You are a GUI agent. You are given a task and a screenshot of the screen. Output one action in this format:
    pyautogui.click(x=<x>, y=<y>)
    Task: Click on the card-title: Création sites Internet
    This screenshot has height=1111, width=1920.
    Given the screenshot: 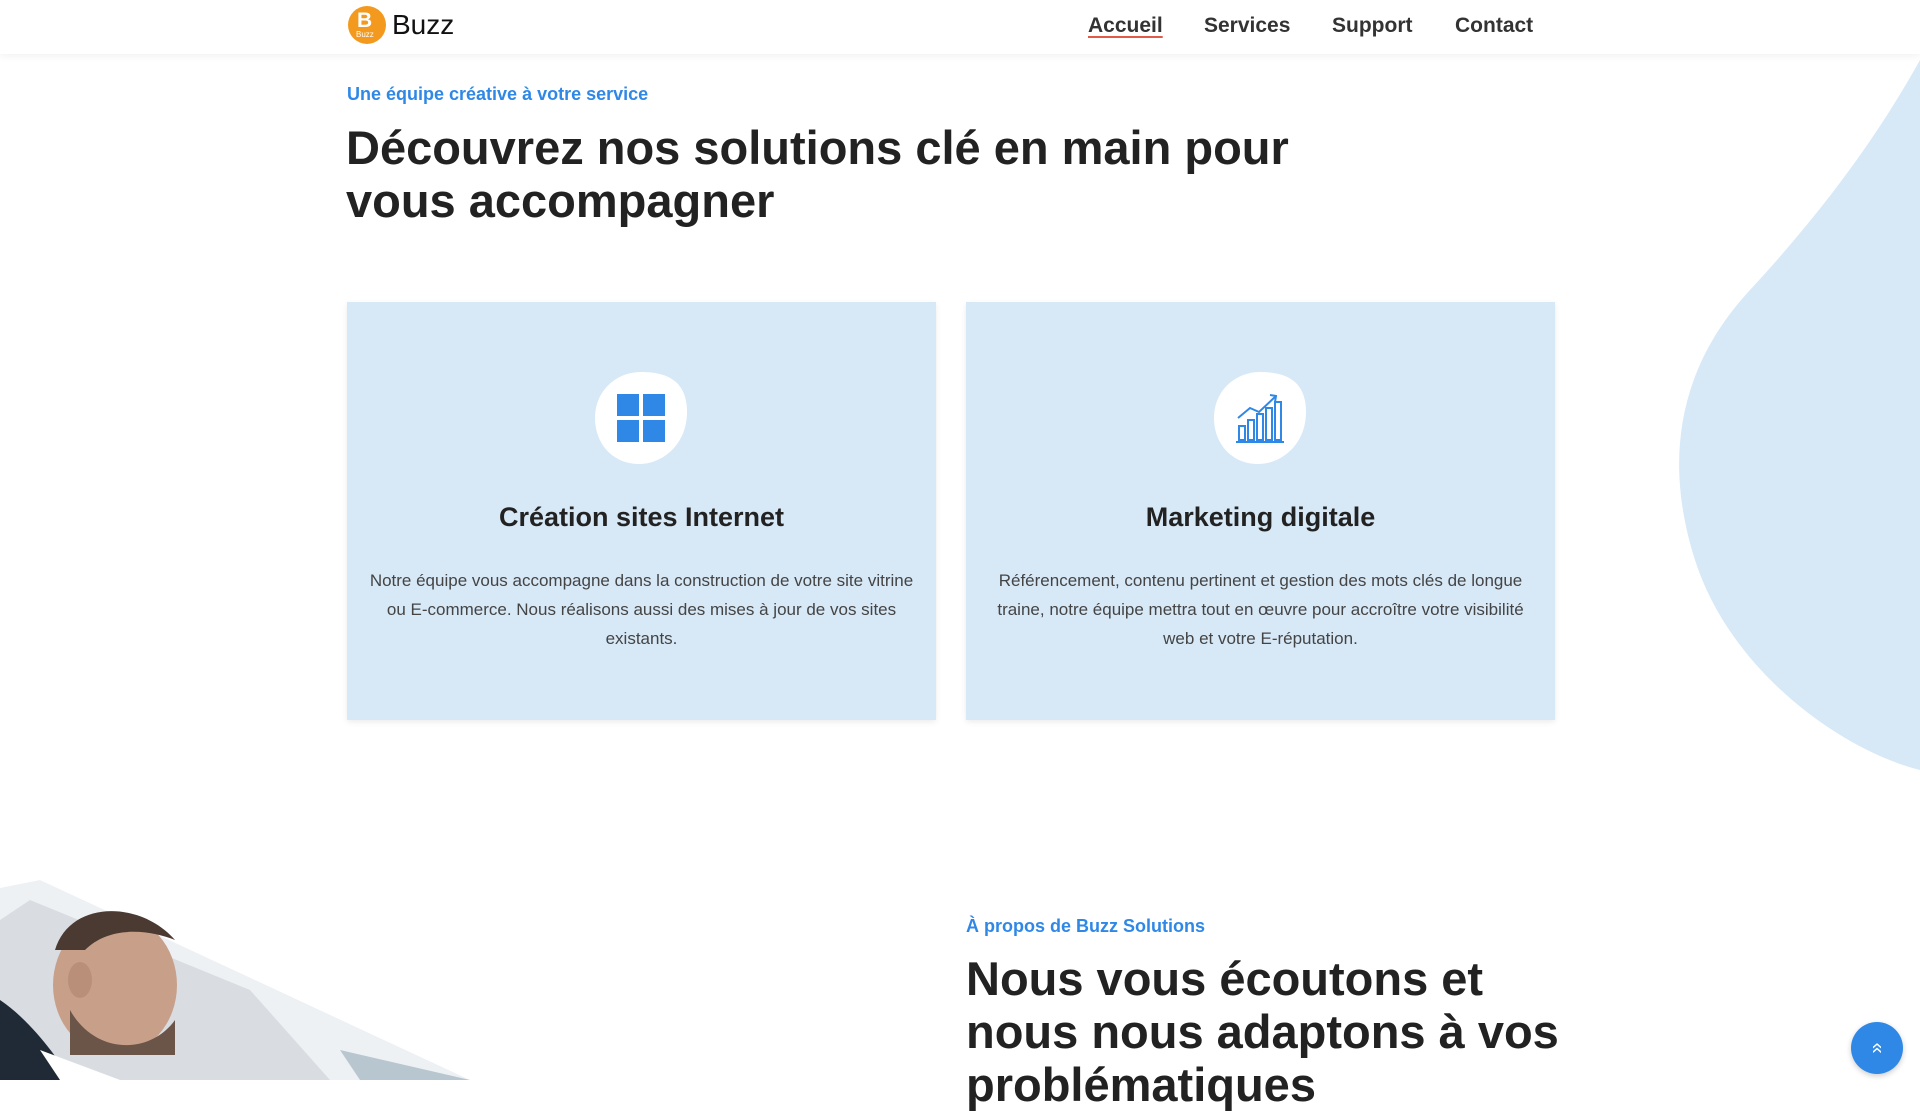 What is the action you would take?
    pyautogui.click(x=641, y=517)
    